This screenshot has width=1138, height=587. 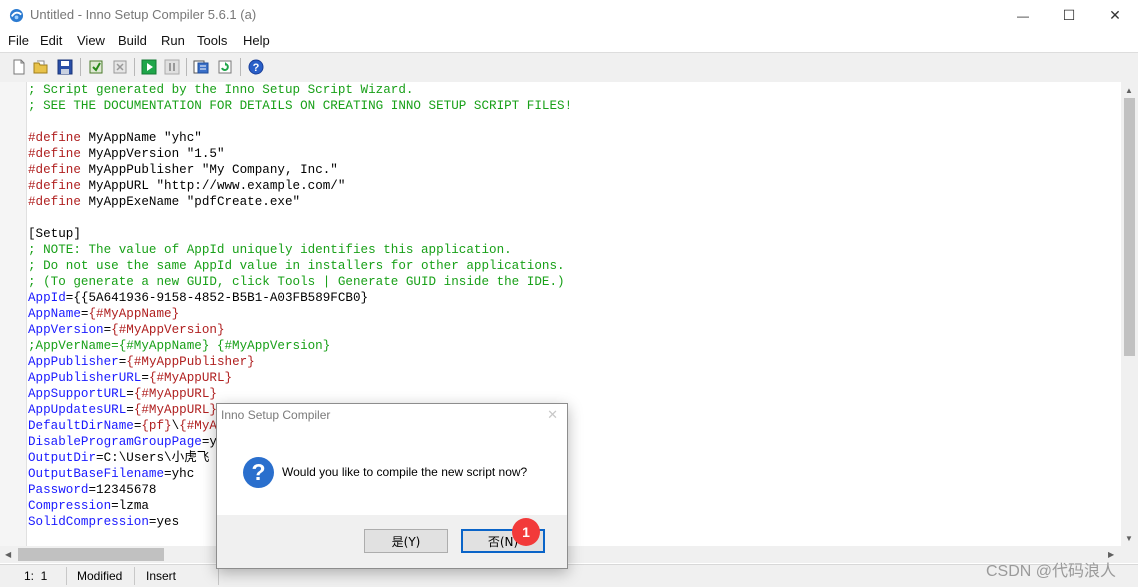 I want to click on open-folder-icon, so click(x=41, y=67).